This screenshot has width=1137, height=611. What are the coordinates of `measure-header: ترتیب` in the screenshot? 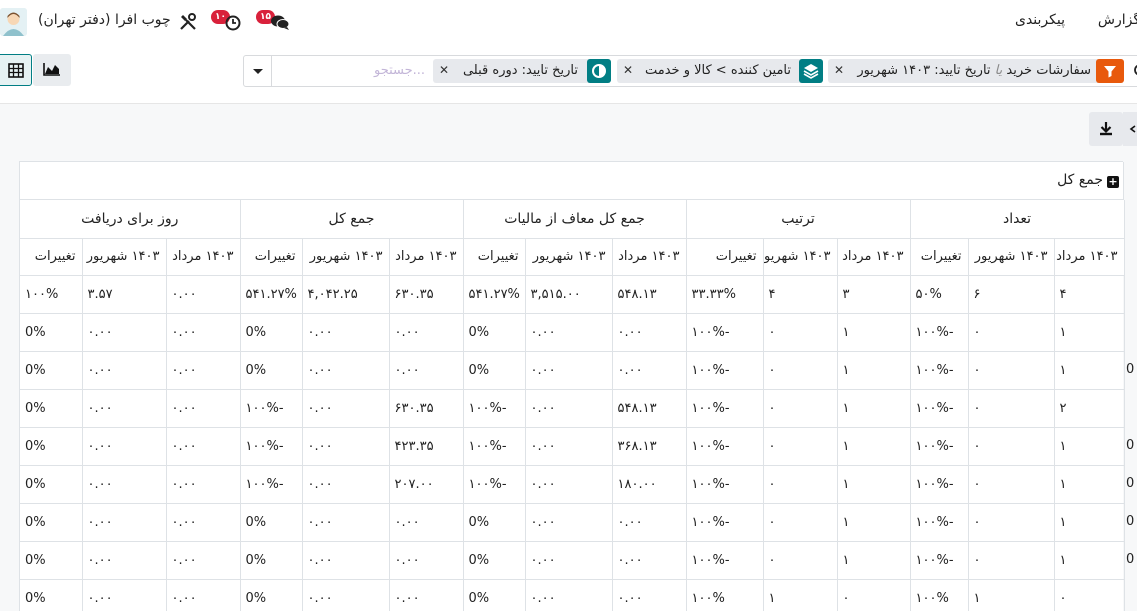 It's located at (798, 219).